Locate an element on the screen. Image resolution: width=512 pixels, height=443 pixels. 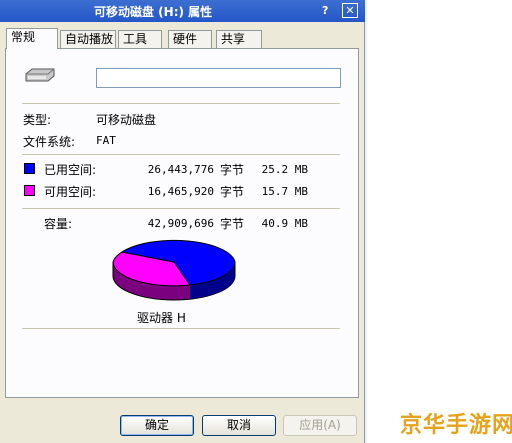
tab-sharing: 共享 is located at coordinates (239, 39).